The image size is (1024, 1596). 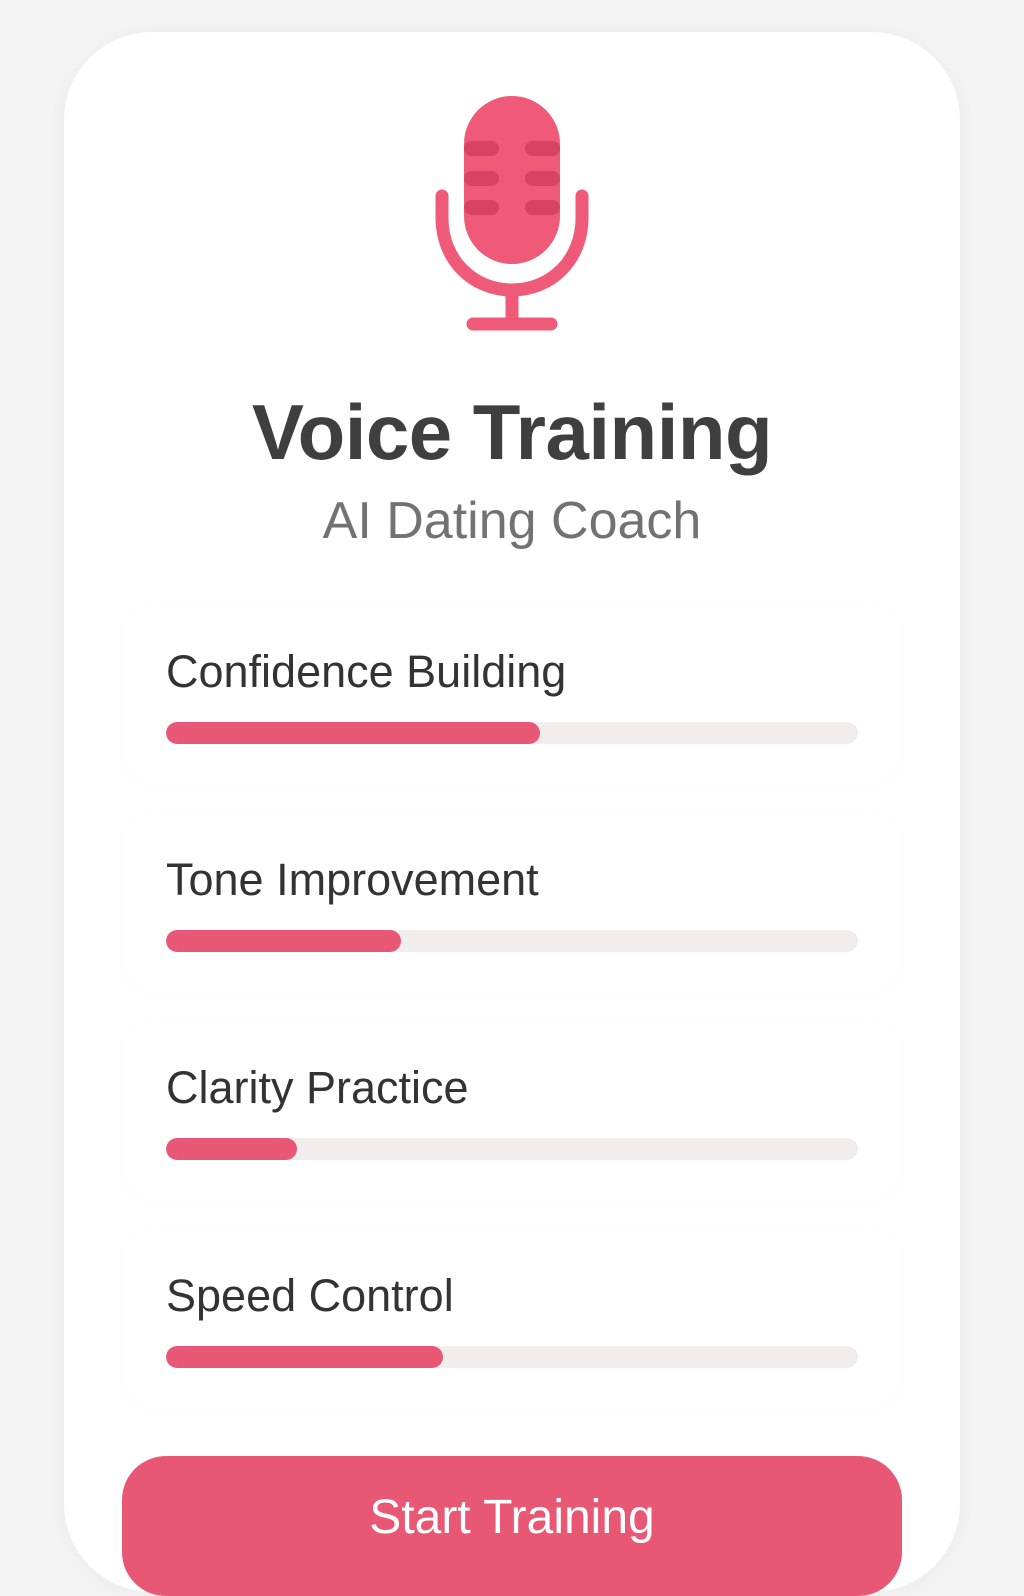 I want to click on skill-card-tone-improvement: Tone Improvement, so click(x=512, y=903).